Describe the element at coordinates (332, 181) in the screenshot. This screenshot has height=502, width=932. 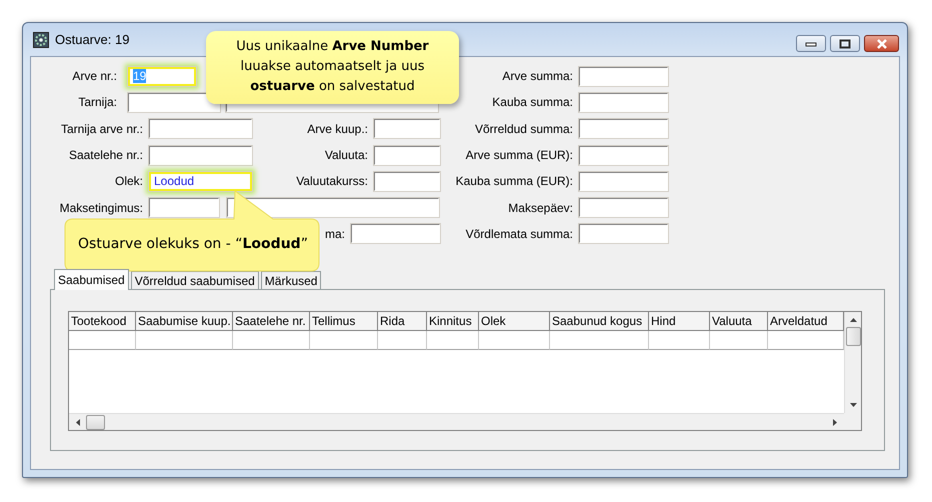
I see `field-label: Valuutakurss:` at that location.